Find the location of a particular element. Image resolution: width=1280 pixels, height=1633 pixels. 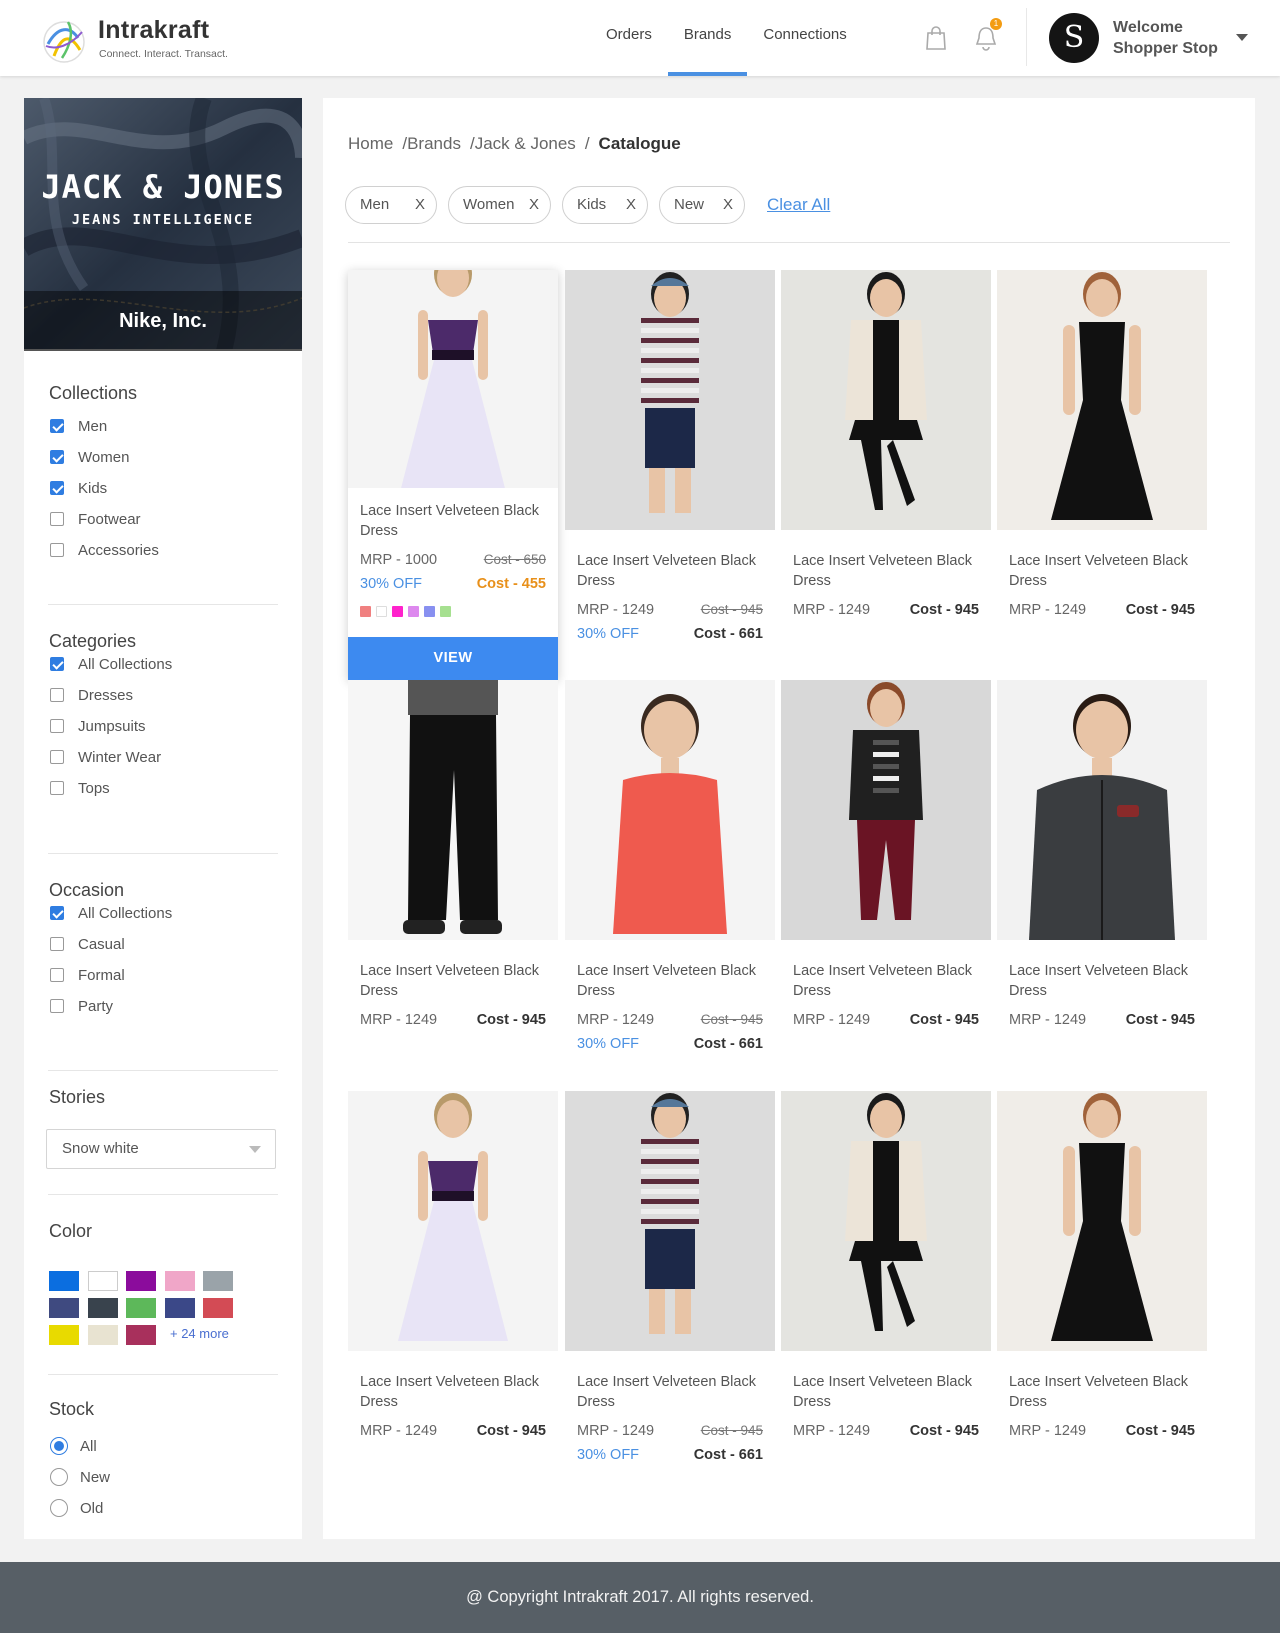

shopping-bag-icon is located at coordinates (936, 38).